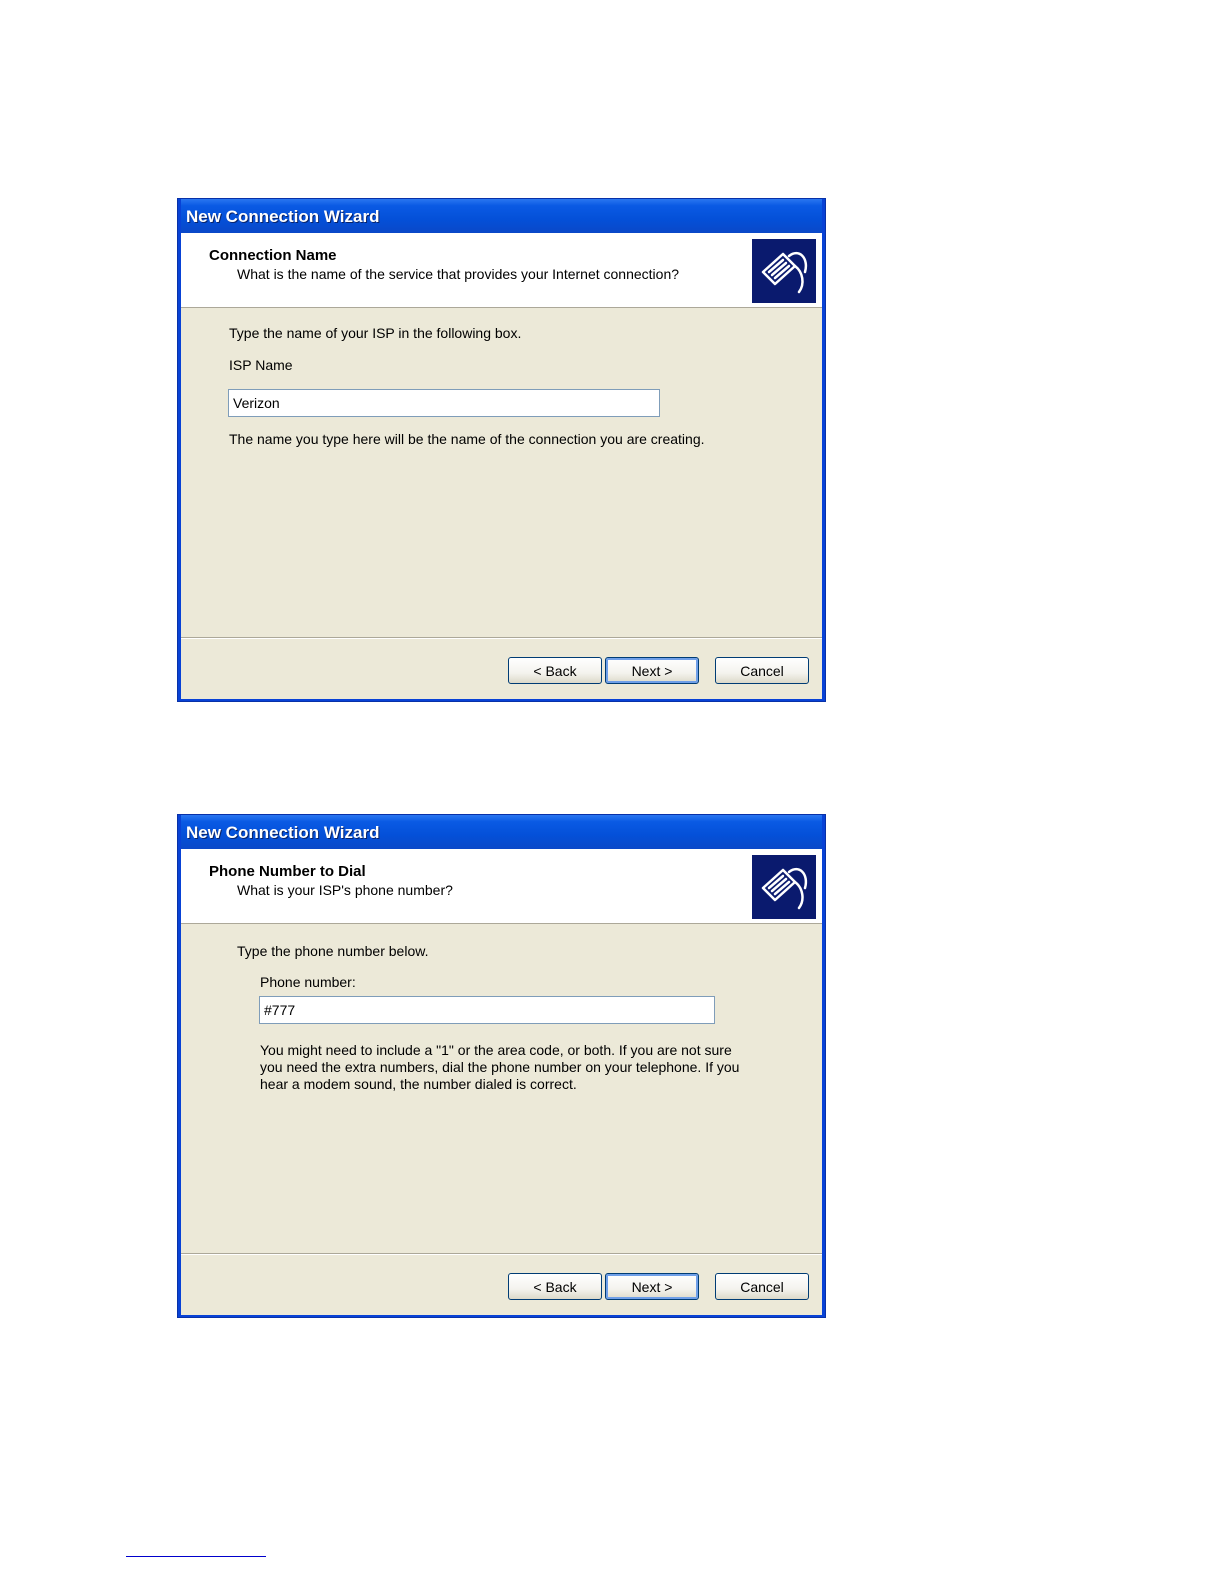 This screenshot has height=1585, width=1225. I want to click on page-subtitle: What is your ISP's phone number?, so click(345, 890).